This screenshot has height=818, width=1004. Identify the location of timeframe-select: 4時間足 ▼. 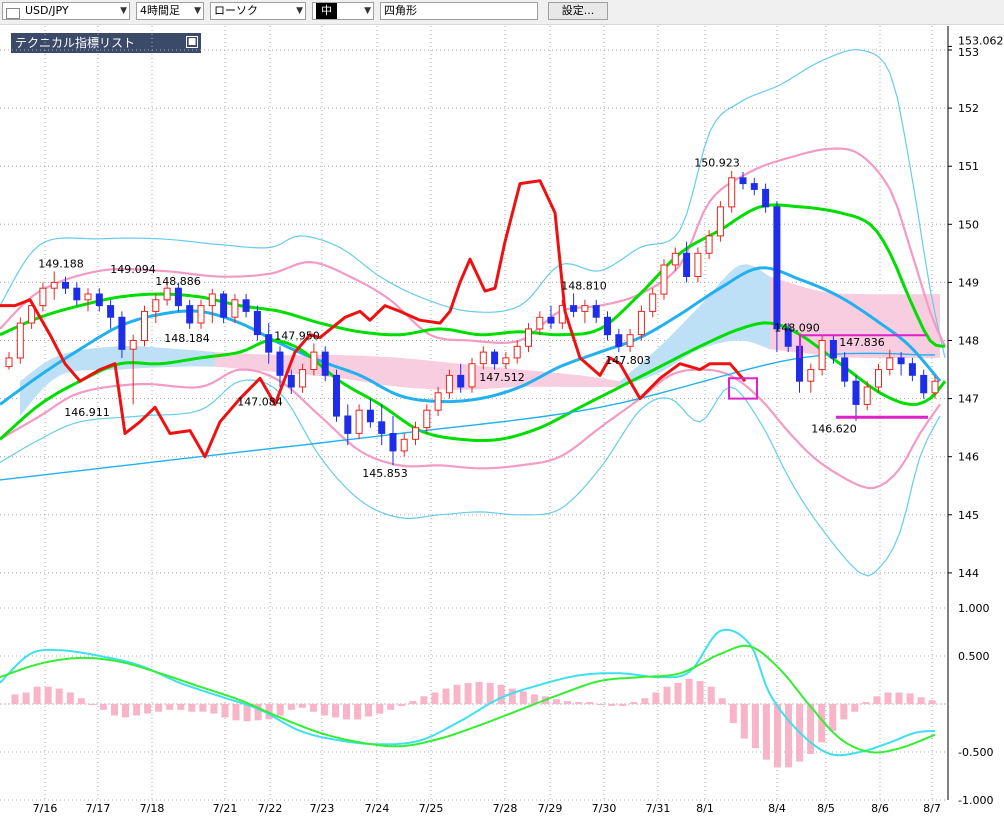
(170, 11).